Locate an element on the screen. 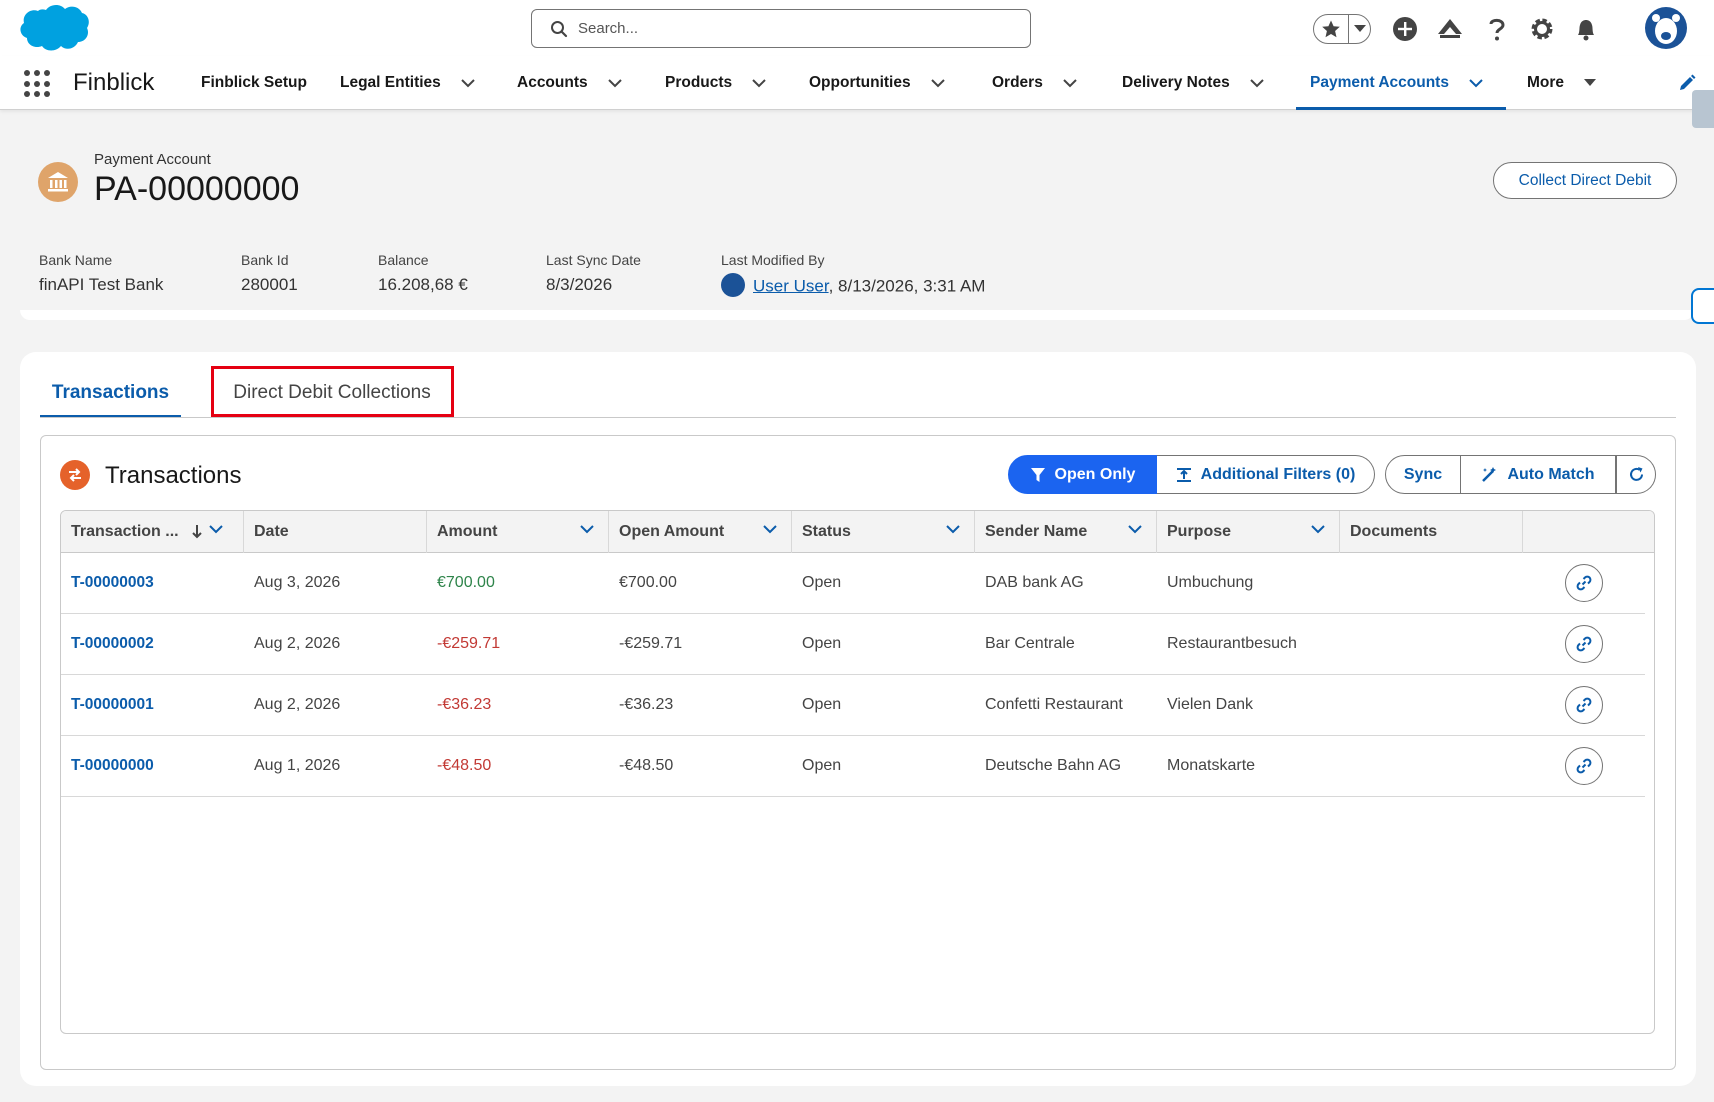 This screenshot has height=1102, width=1714. cell-open-amount: €700.00 is located at coordinates (648, 582).